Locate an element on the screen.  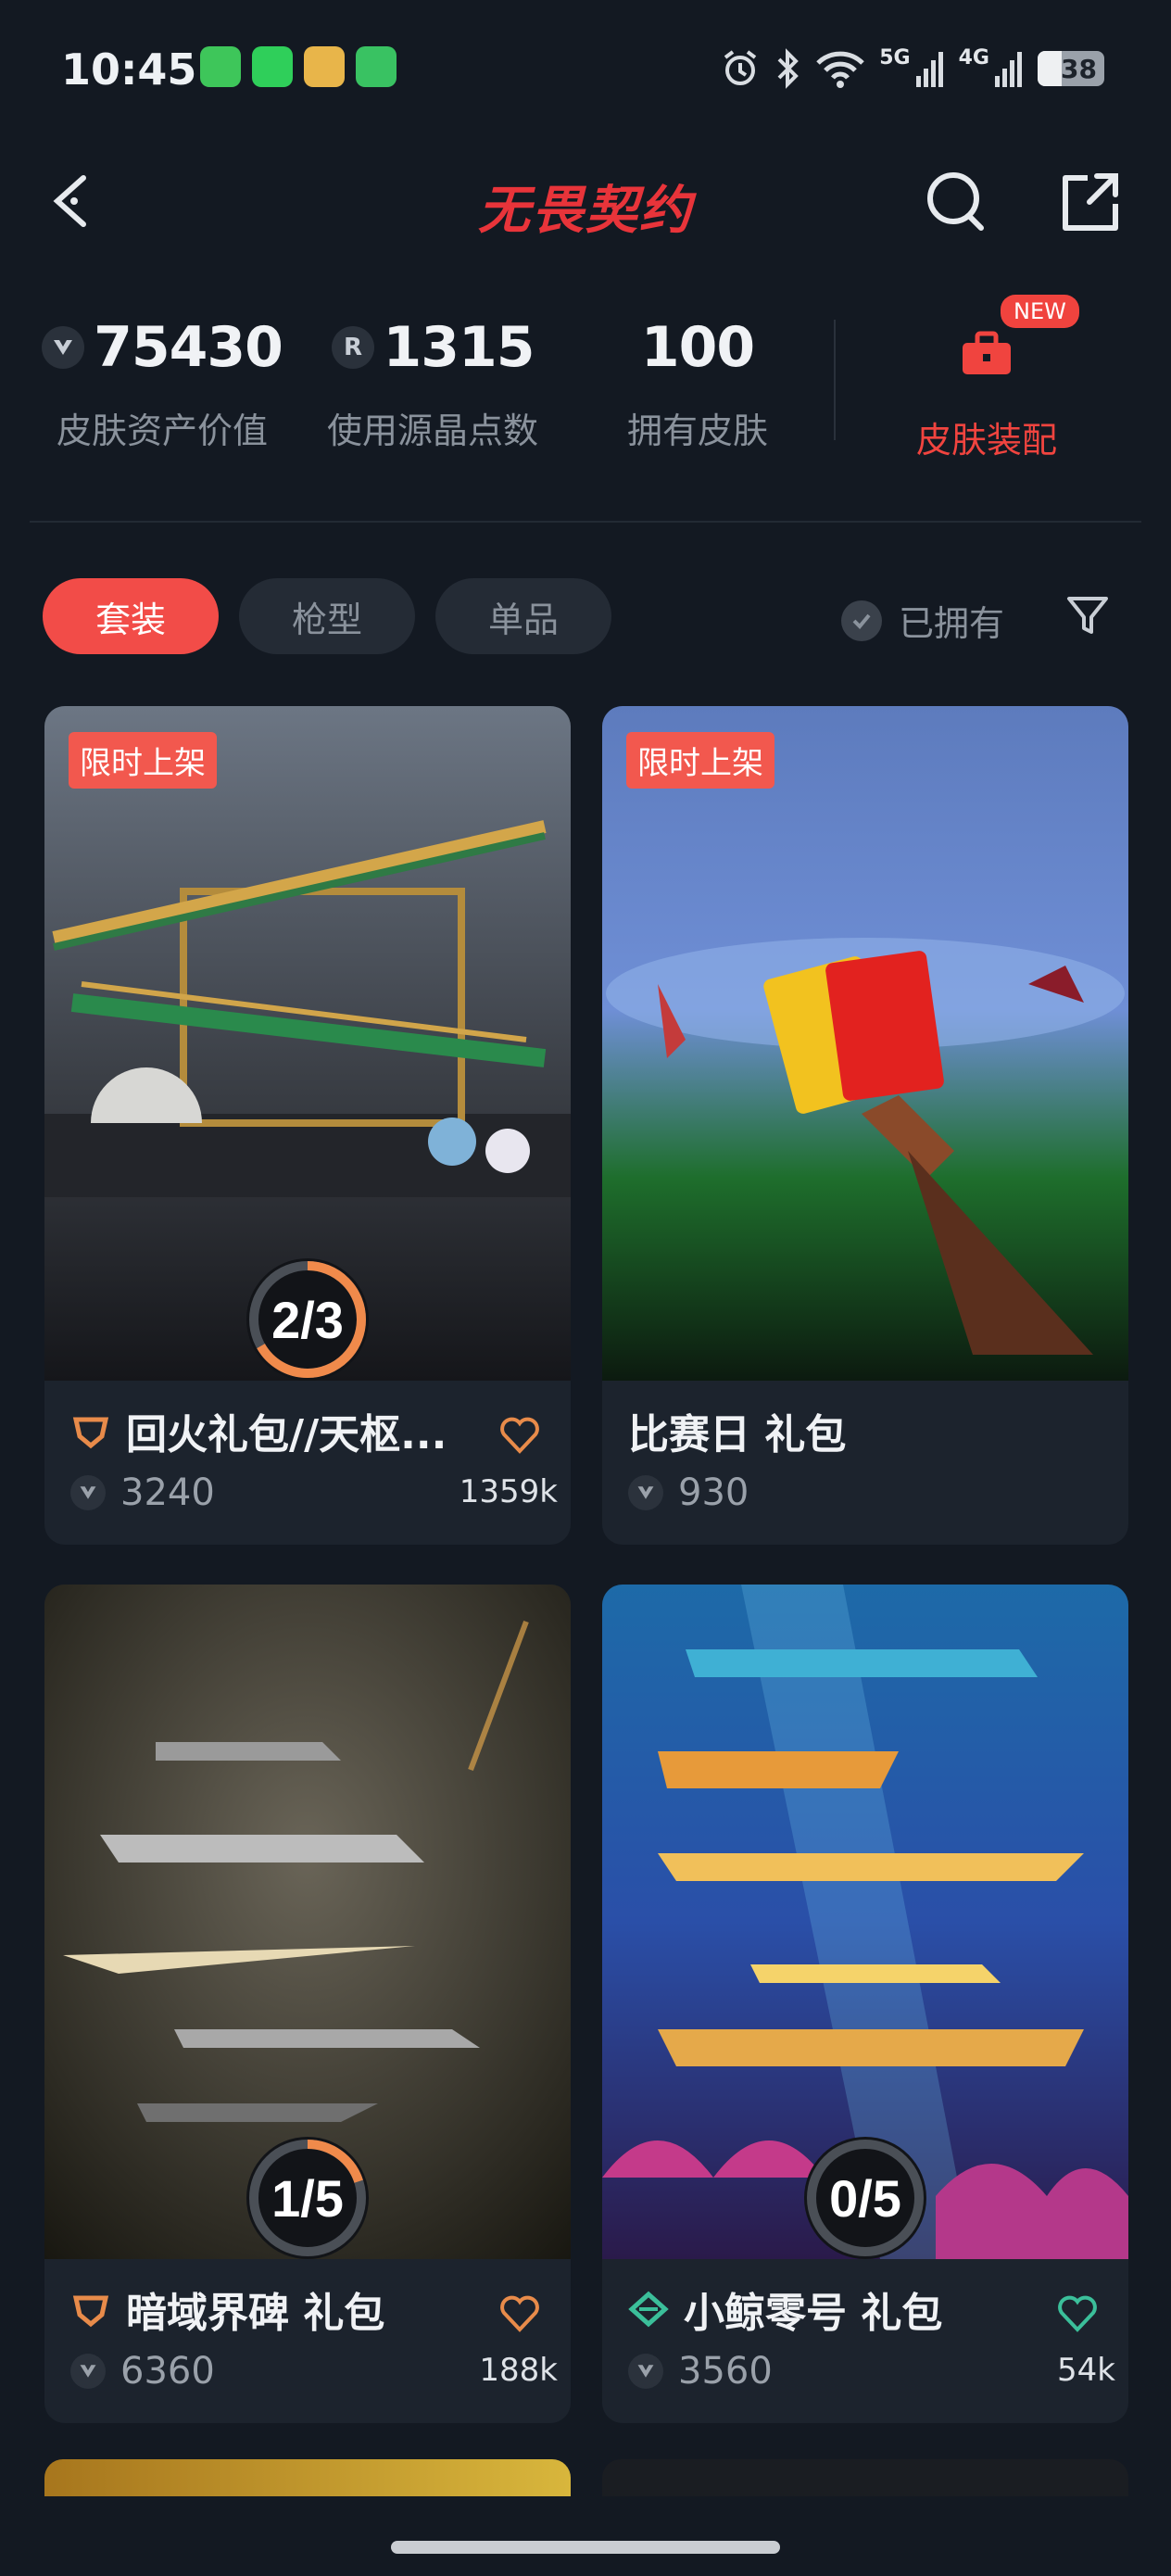
app-header: 无畏契约 is located at coordinates (585, 199).